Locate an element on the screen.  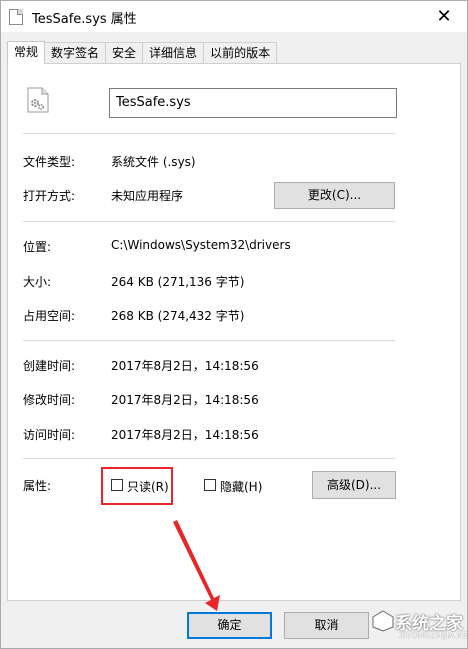
watermark-logo-icon is located at coordinates (383, 621).